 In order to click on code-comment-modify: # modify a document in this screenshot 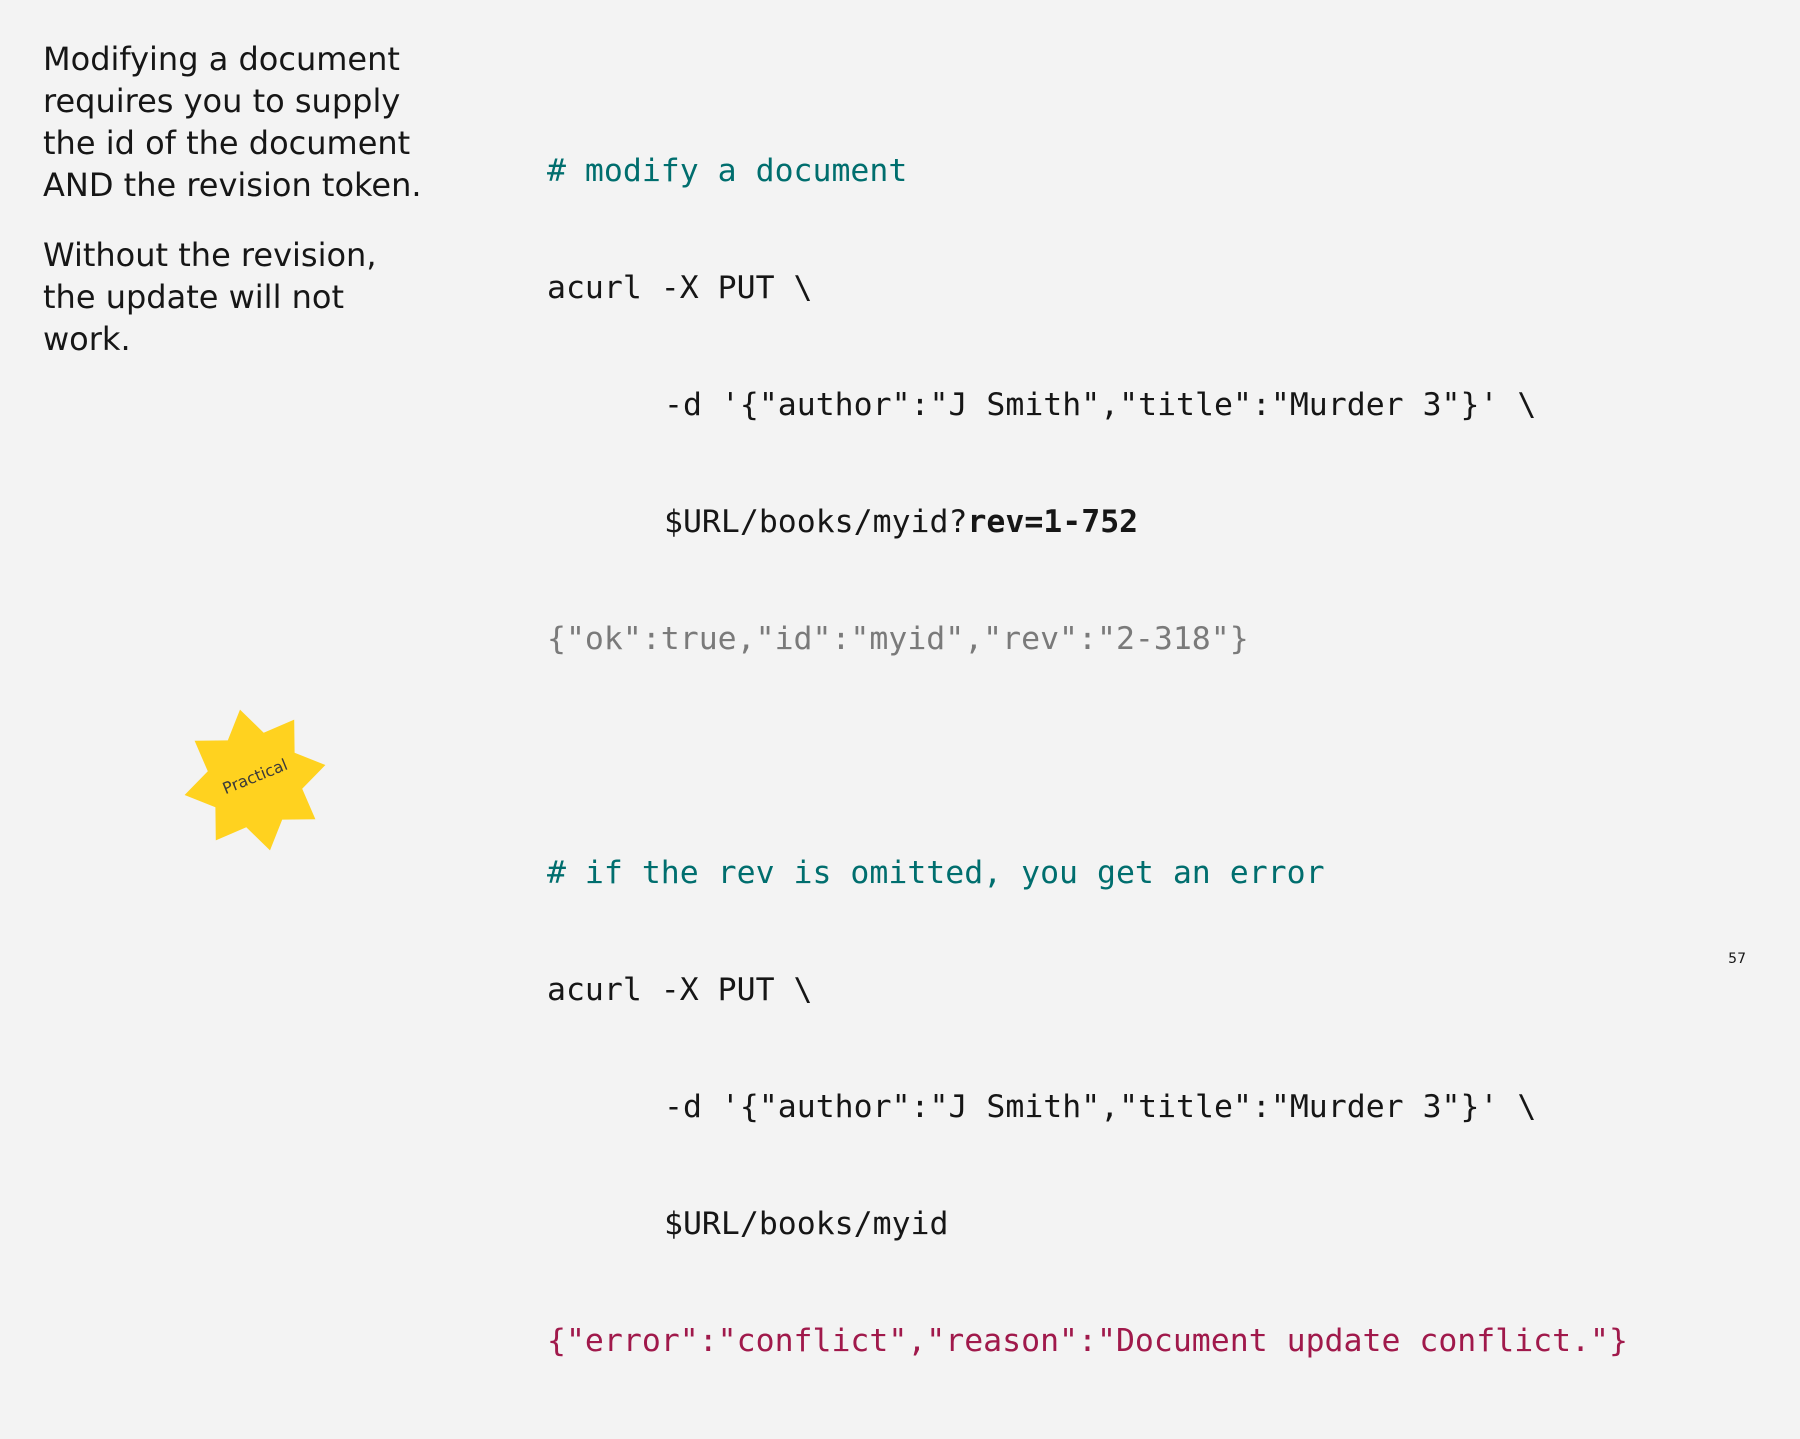, I will do `click(727, 171)`.